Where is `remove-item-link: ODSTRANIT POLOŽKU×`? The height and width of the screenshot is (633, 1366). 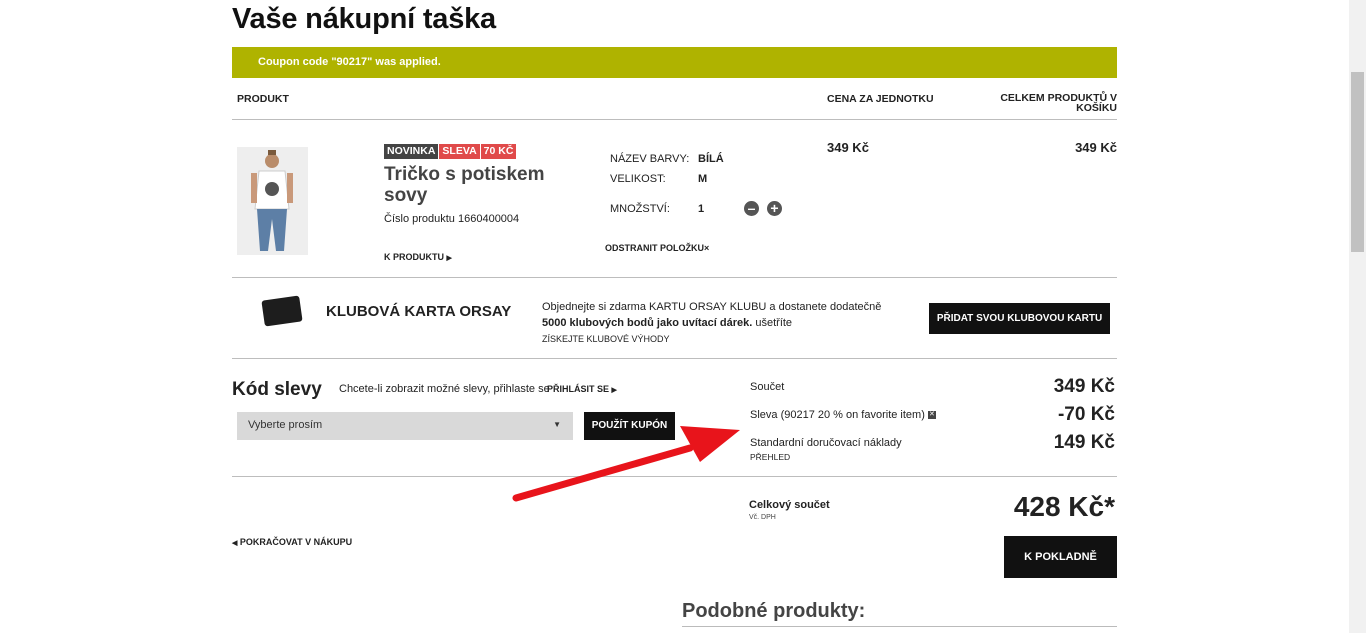 remove-item-link: ODSTRANIT POLOŽKU× is located at coordinates (657, 248).